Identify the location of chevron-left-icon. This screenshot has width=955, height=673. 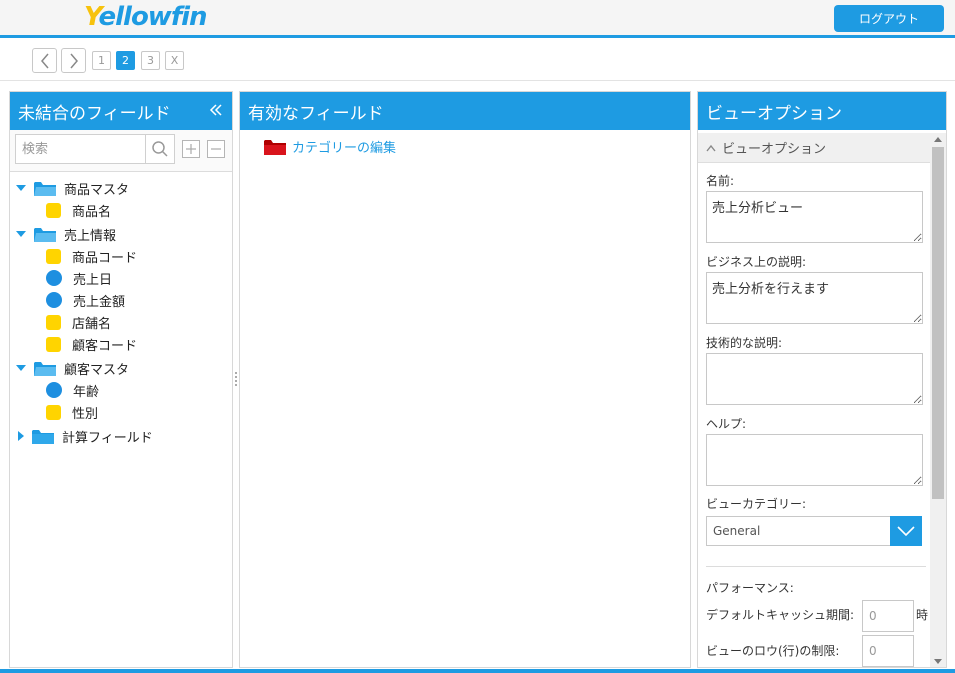
(44, 60).